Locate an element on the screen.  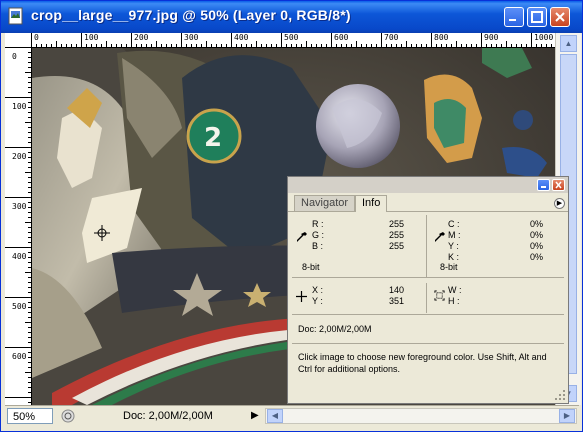
palette-menu-button: ▶ is located at coordinates (559, 203).